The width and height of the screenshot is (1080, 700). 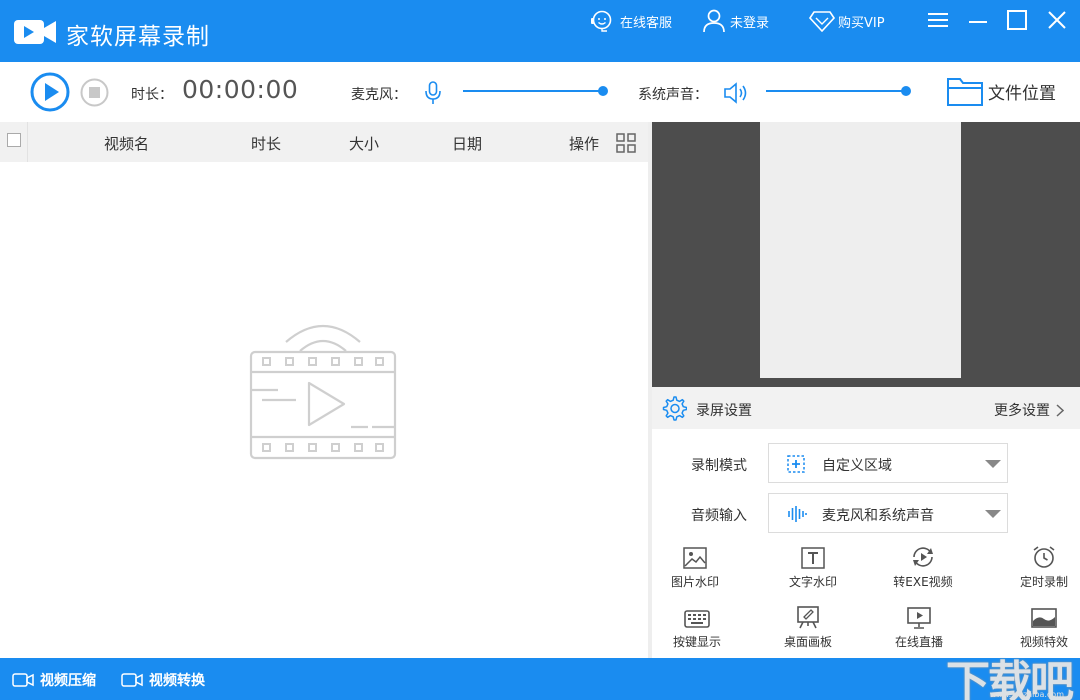 I want to click on easel-icon, so click(x=808, y=617).